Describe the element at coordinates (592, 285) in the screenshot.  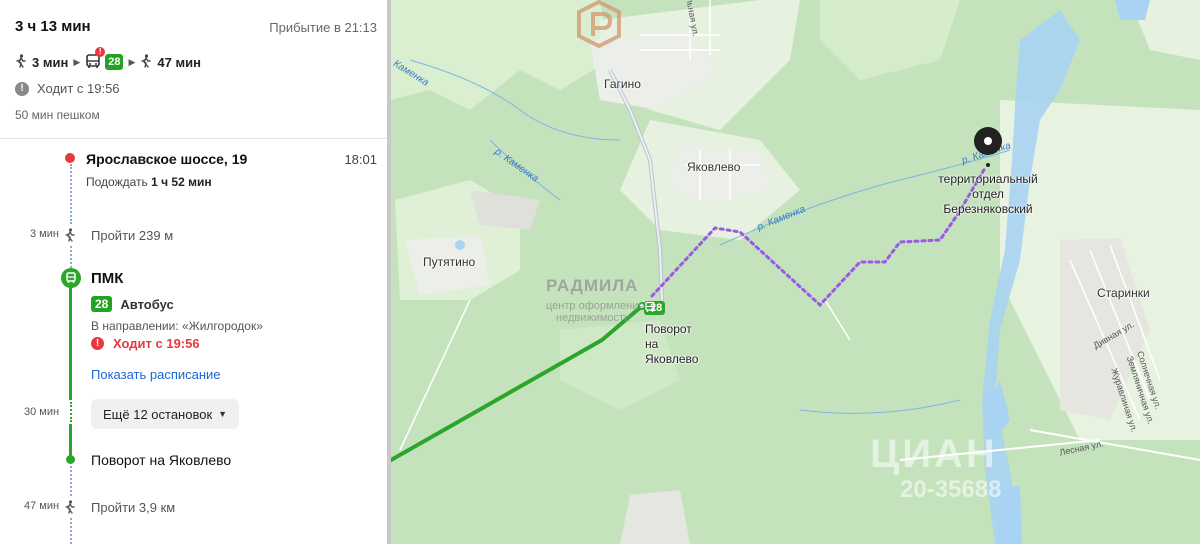
I see `realtor-name: РАДМИЛА` at that location.